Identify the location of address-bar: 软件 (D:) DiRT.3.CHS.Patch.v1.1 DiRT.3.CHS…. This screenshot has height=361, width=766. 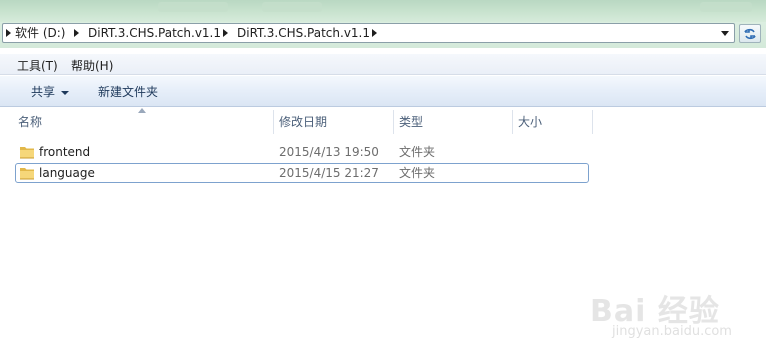
(368, 33).